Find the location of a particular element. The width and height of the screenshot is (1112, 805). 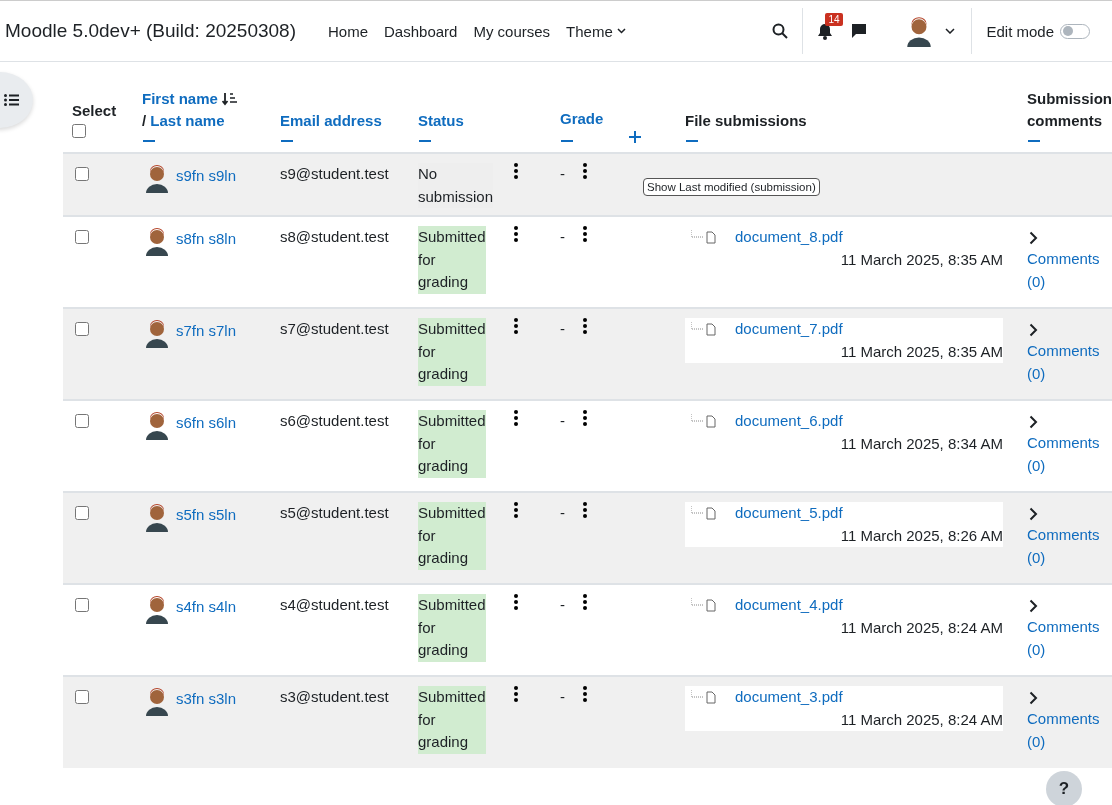

sort-link: Email address is located at coordinates (331, 120).